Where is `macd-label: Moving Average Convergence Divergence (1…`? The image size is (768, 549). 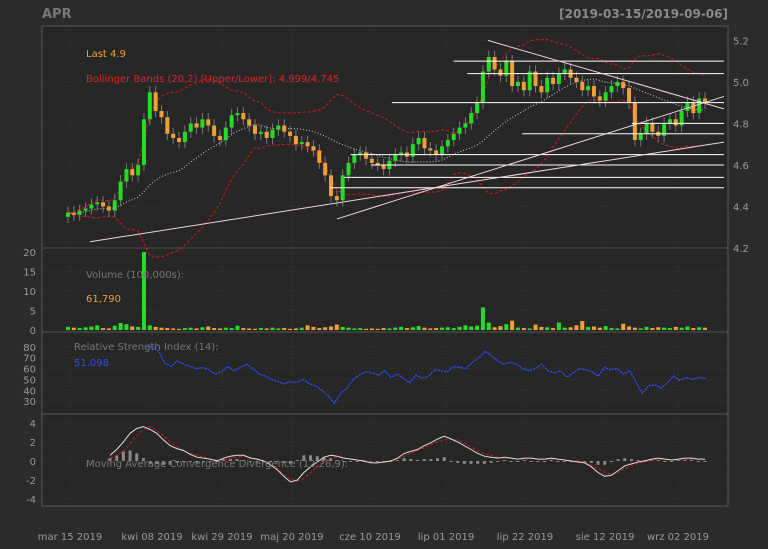 macd-label: Moving Average Convergence Divergence (1… is located at coordinates (217, 464).